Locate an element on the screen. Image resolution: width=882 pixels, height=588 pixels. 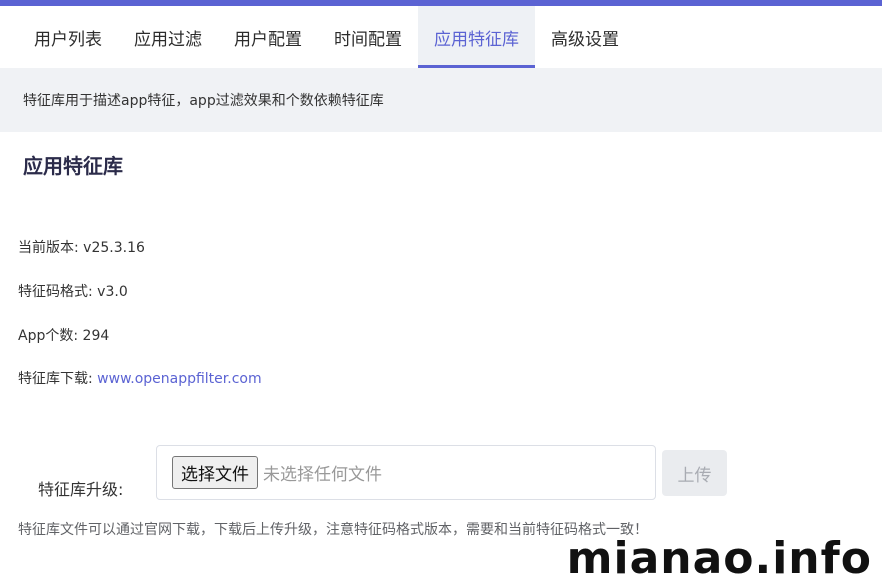
download-link: www.openappfilter.com is located at coordinates (179, 379).